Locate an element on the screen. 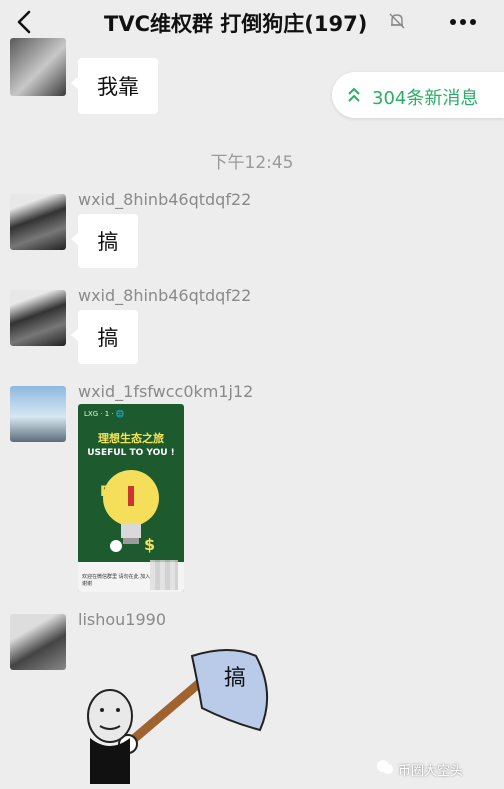 This screenshot has height=789, width=504. sender-name: wxid_1fsfwcc0km1j12 is located at coordinates (166, 391).